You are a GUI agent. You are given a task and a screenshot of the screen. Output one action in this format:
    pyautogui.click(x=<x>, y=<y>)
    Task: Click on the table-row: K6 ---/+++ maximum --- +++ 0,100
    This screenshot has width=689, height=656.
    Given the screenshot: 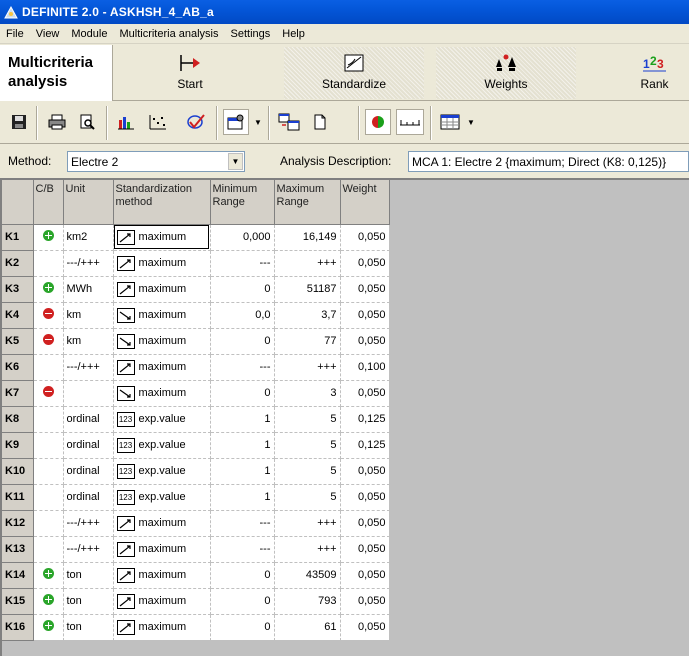 What is the action you would take?
    pyautogui.click(x=196, y=367)
    